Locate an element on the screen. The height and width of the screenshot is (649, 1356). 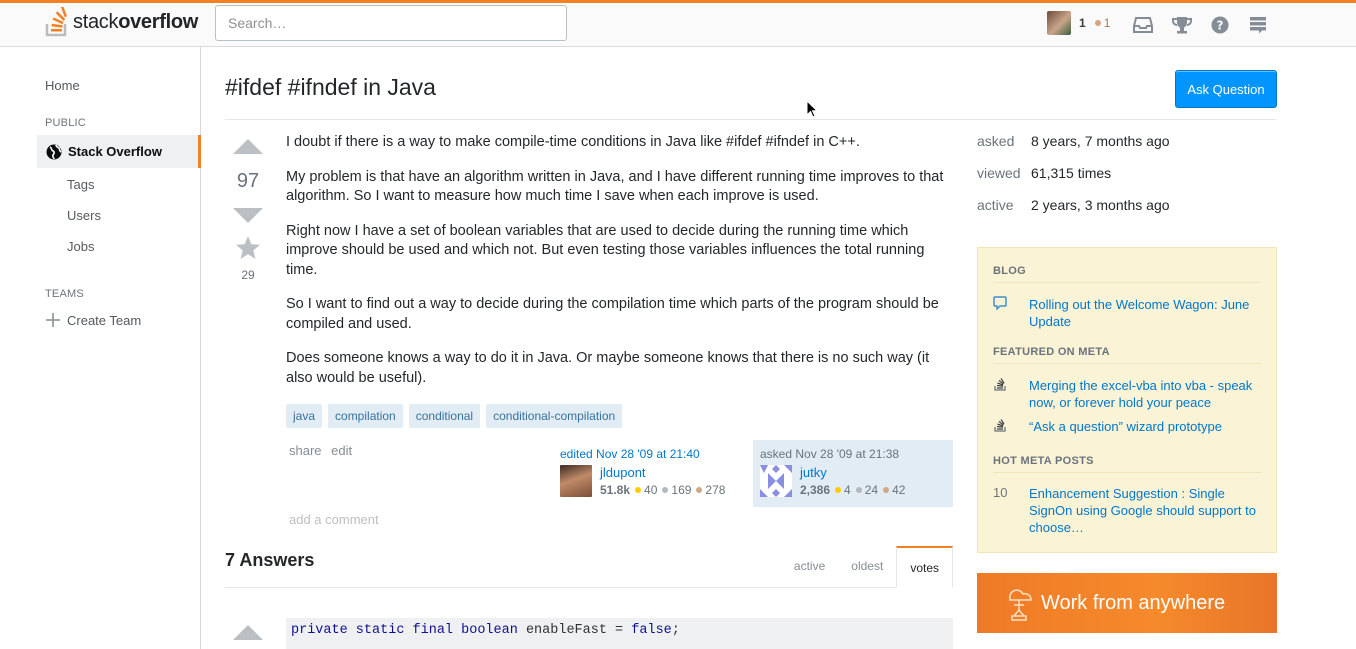
achievements-icon is located at coordinates (1182, 25).